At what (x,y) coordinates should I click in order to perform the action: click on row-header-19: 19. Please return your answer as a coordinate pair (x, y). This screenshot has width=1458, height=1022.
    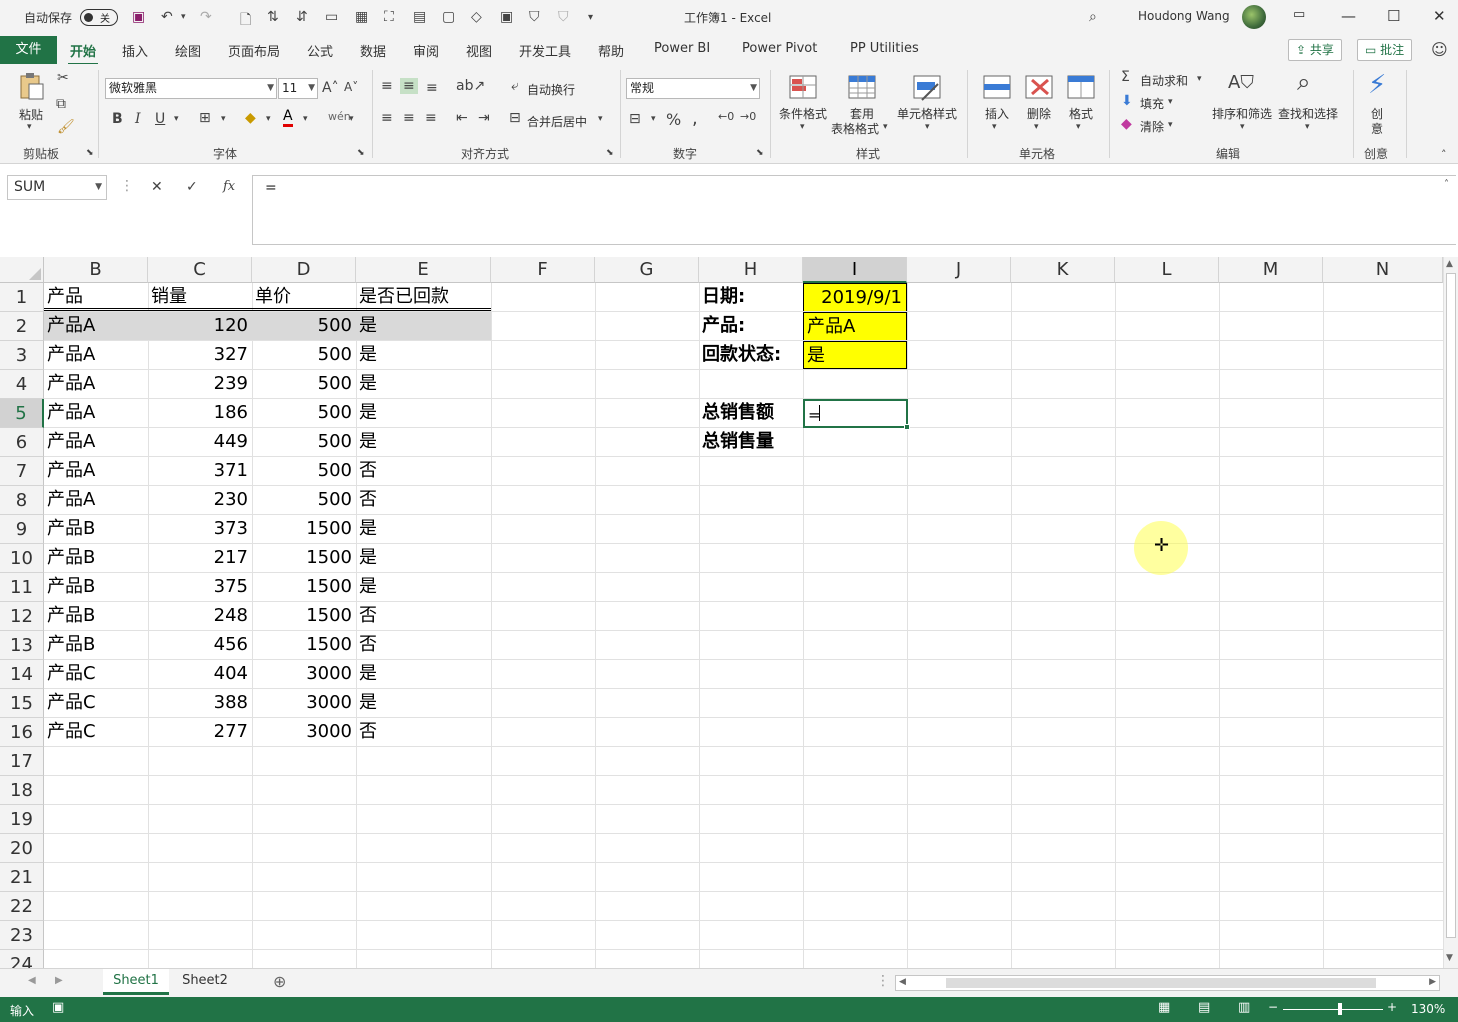
    Looking at the image, I should click on (22, 819).